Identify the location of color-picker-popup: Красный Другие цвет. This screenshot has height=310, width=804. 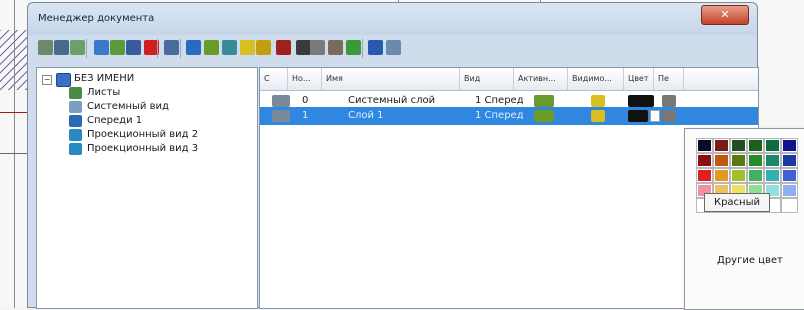
(744, 219).